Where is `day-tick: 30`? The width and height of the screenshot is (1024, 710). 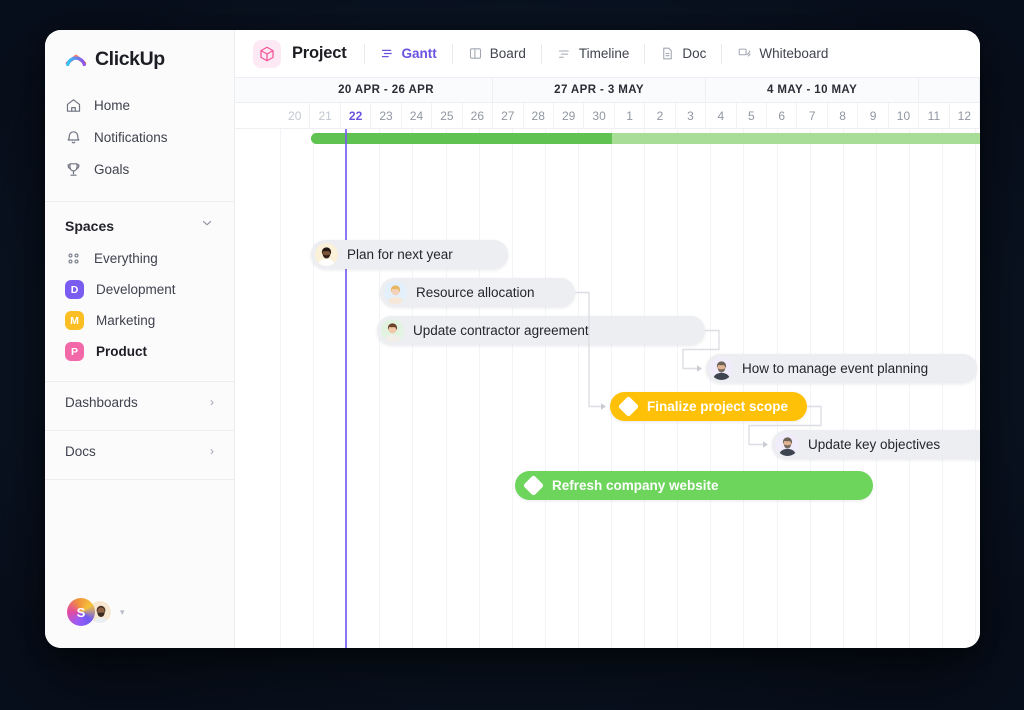
day-tick: 30 is located at coordinates (599, 115).